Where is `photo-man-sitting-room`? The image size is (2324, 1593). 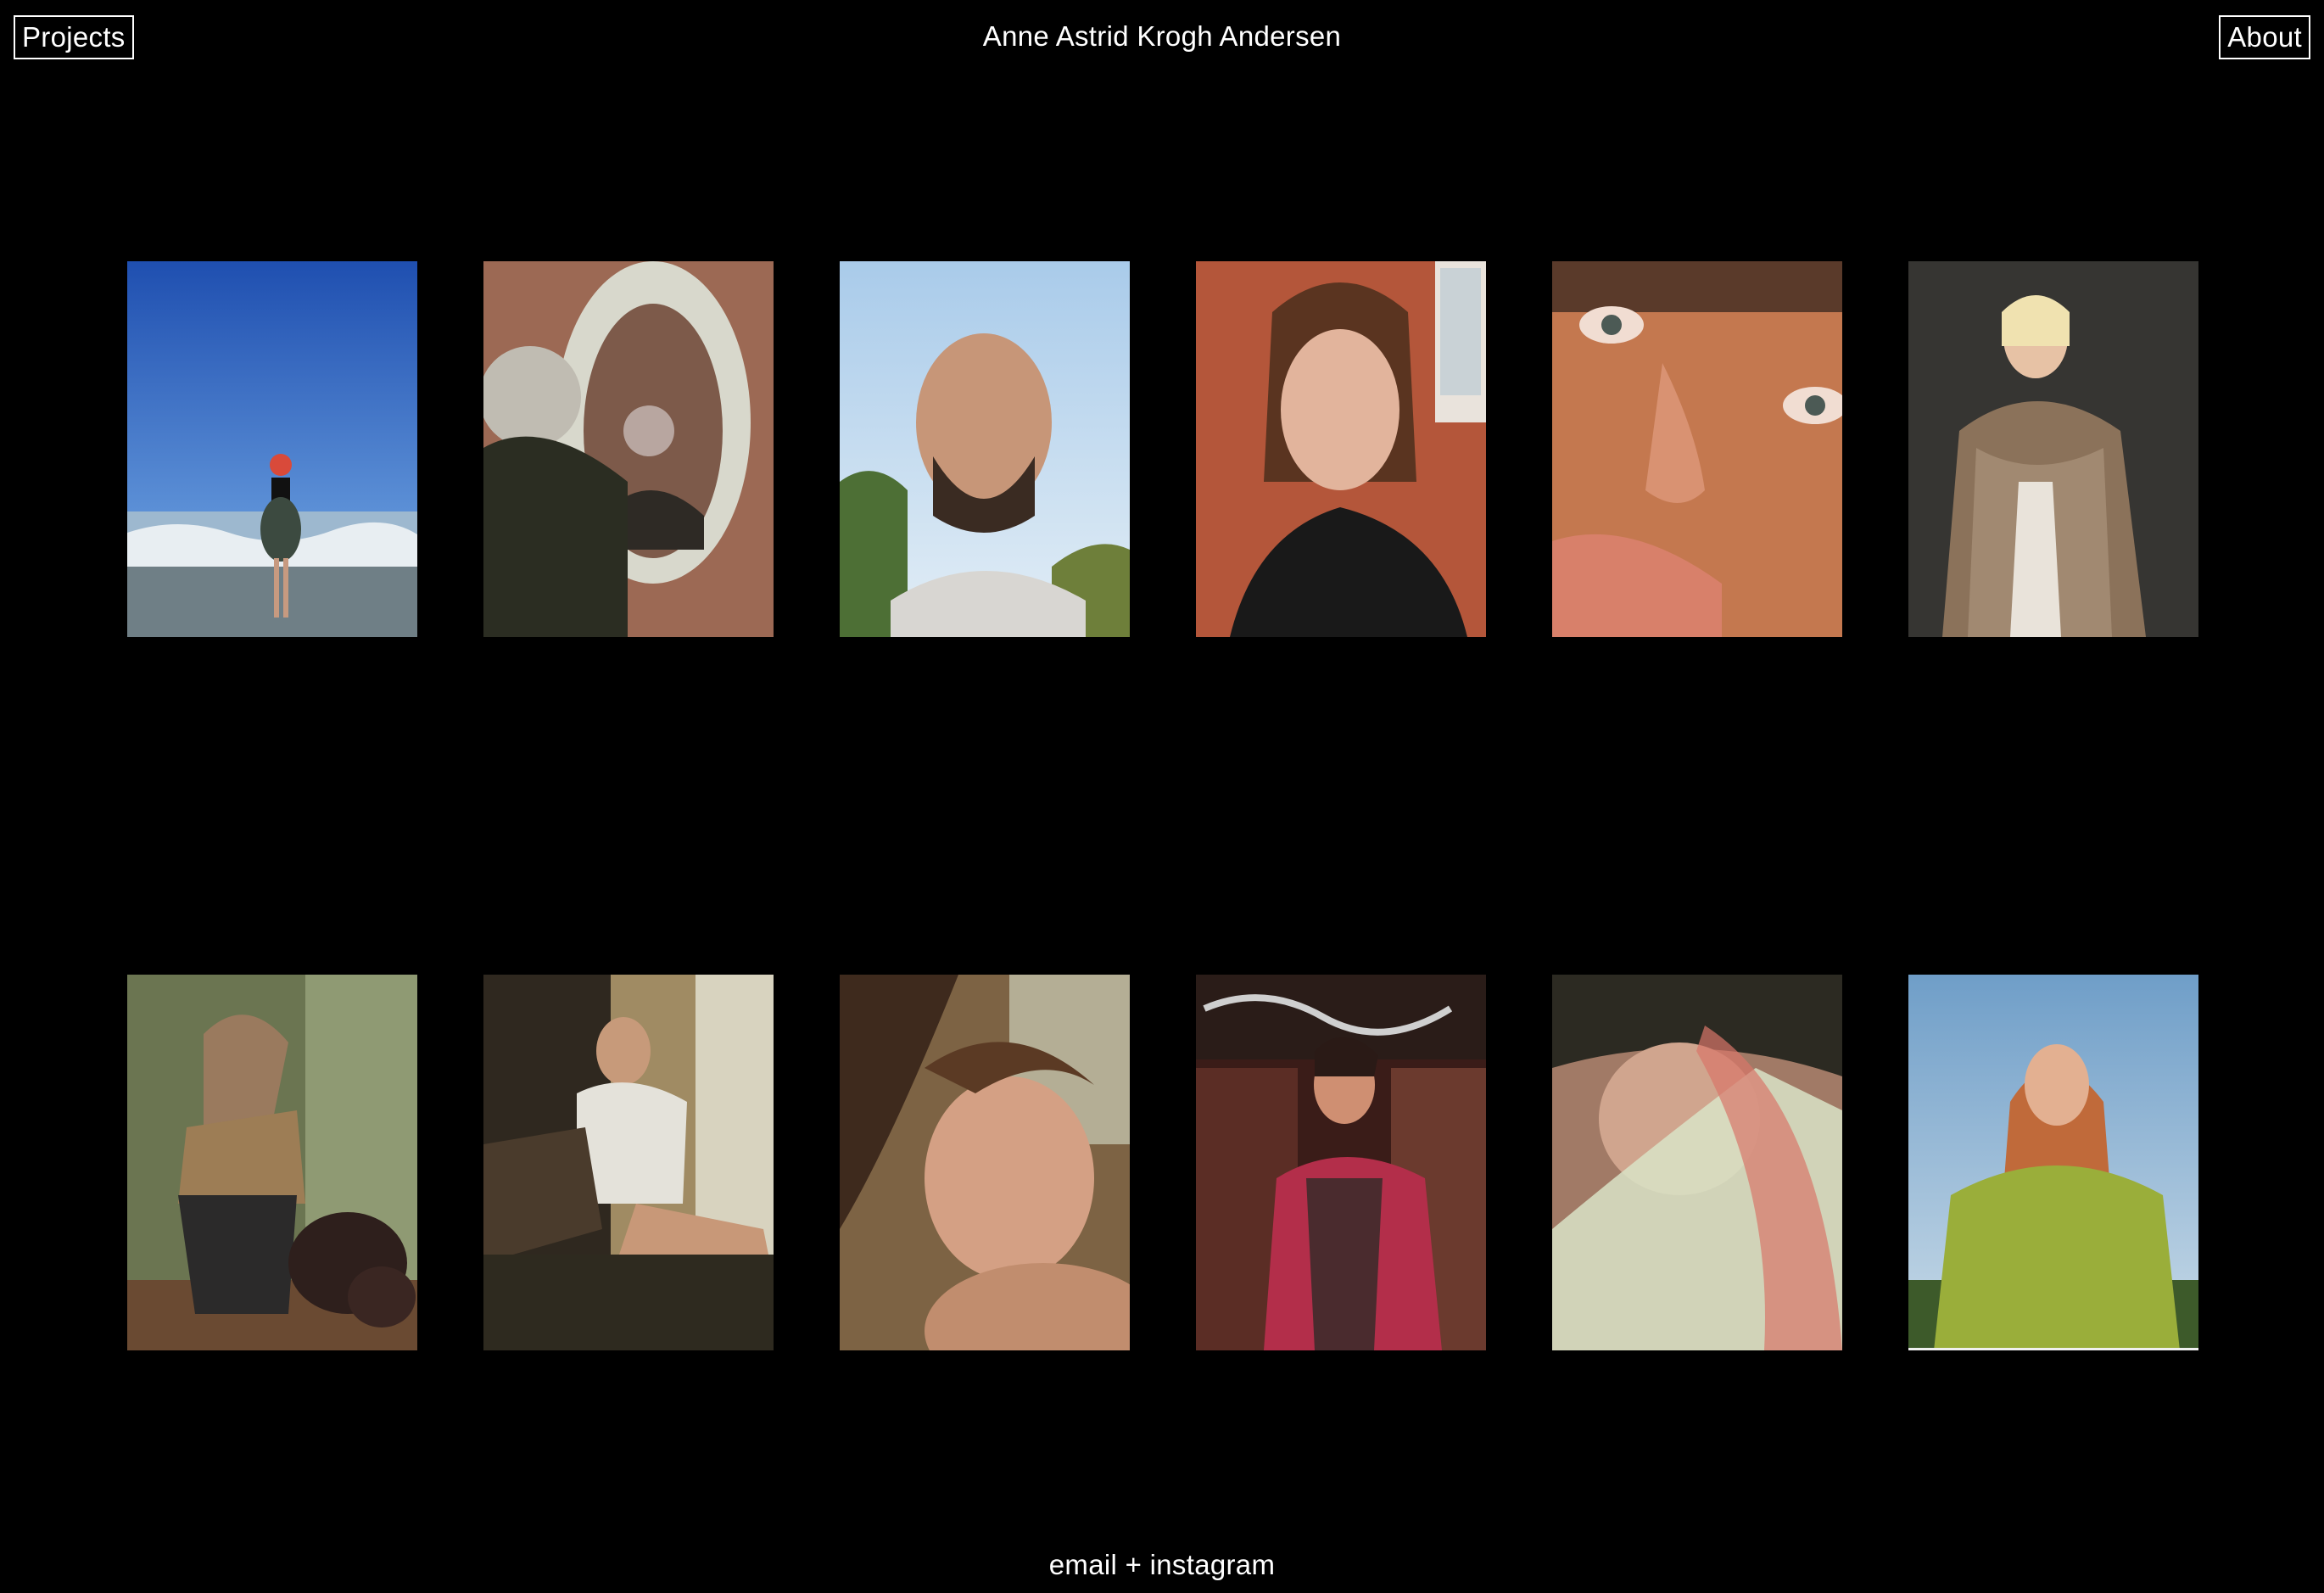
photo-man-sitting-room is located at coordinates (628, 1162).